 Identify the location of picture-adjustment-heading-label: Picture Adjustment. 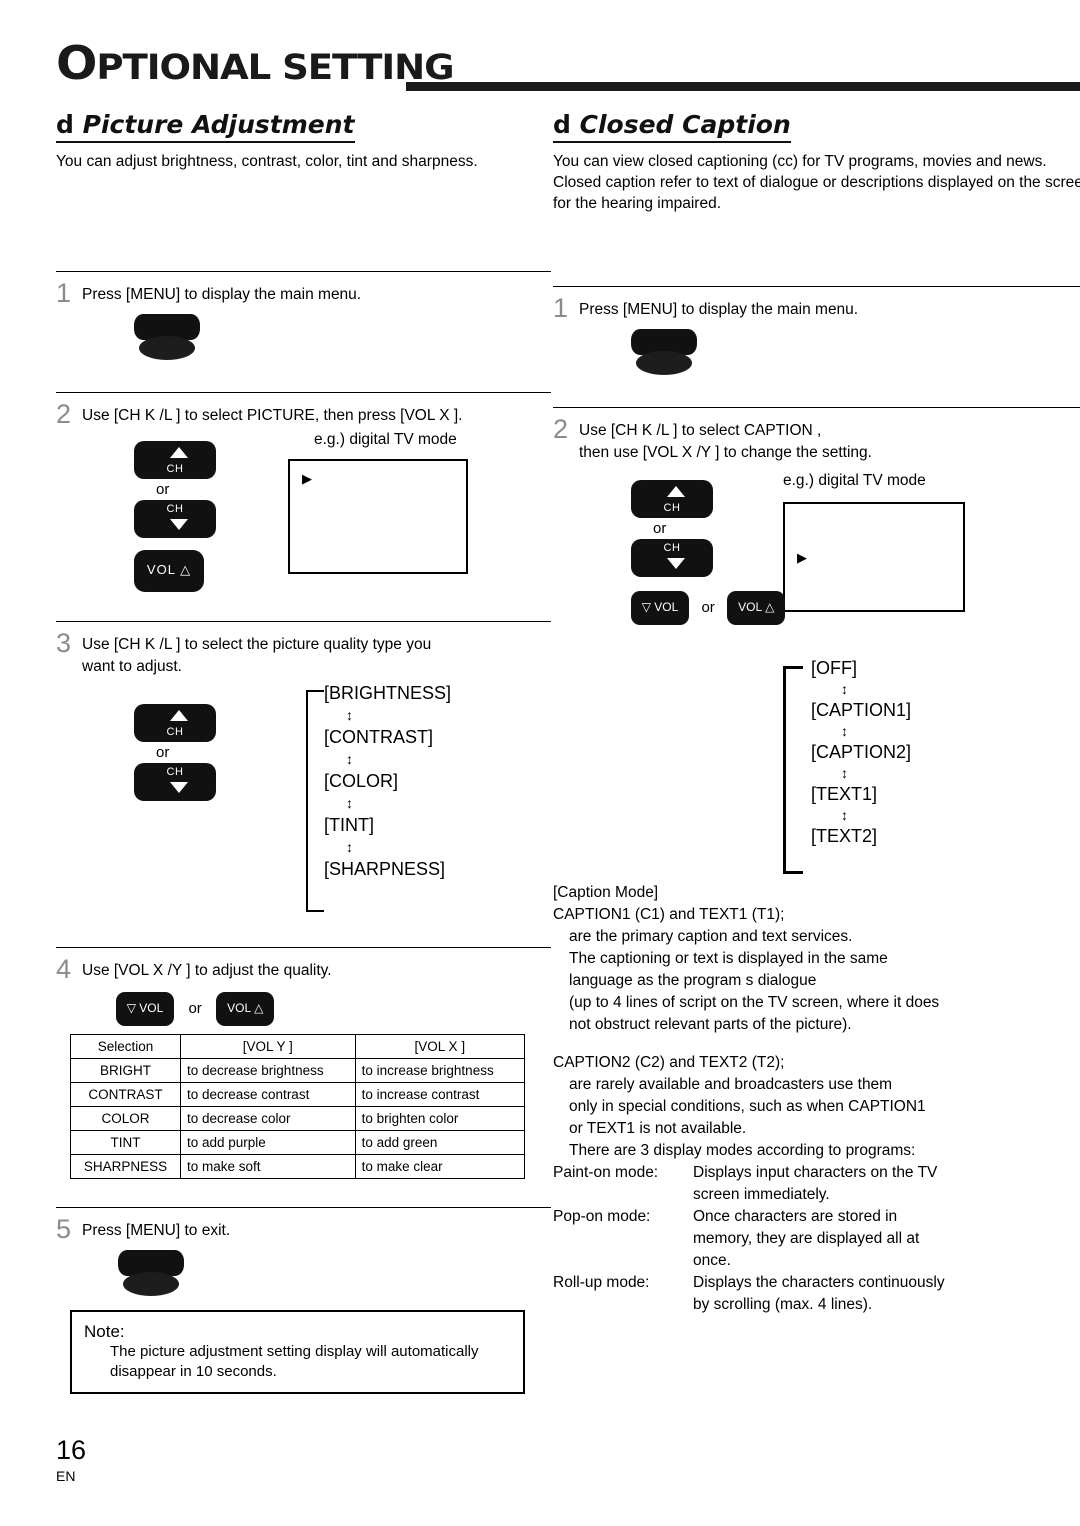
(218, 124).